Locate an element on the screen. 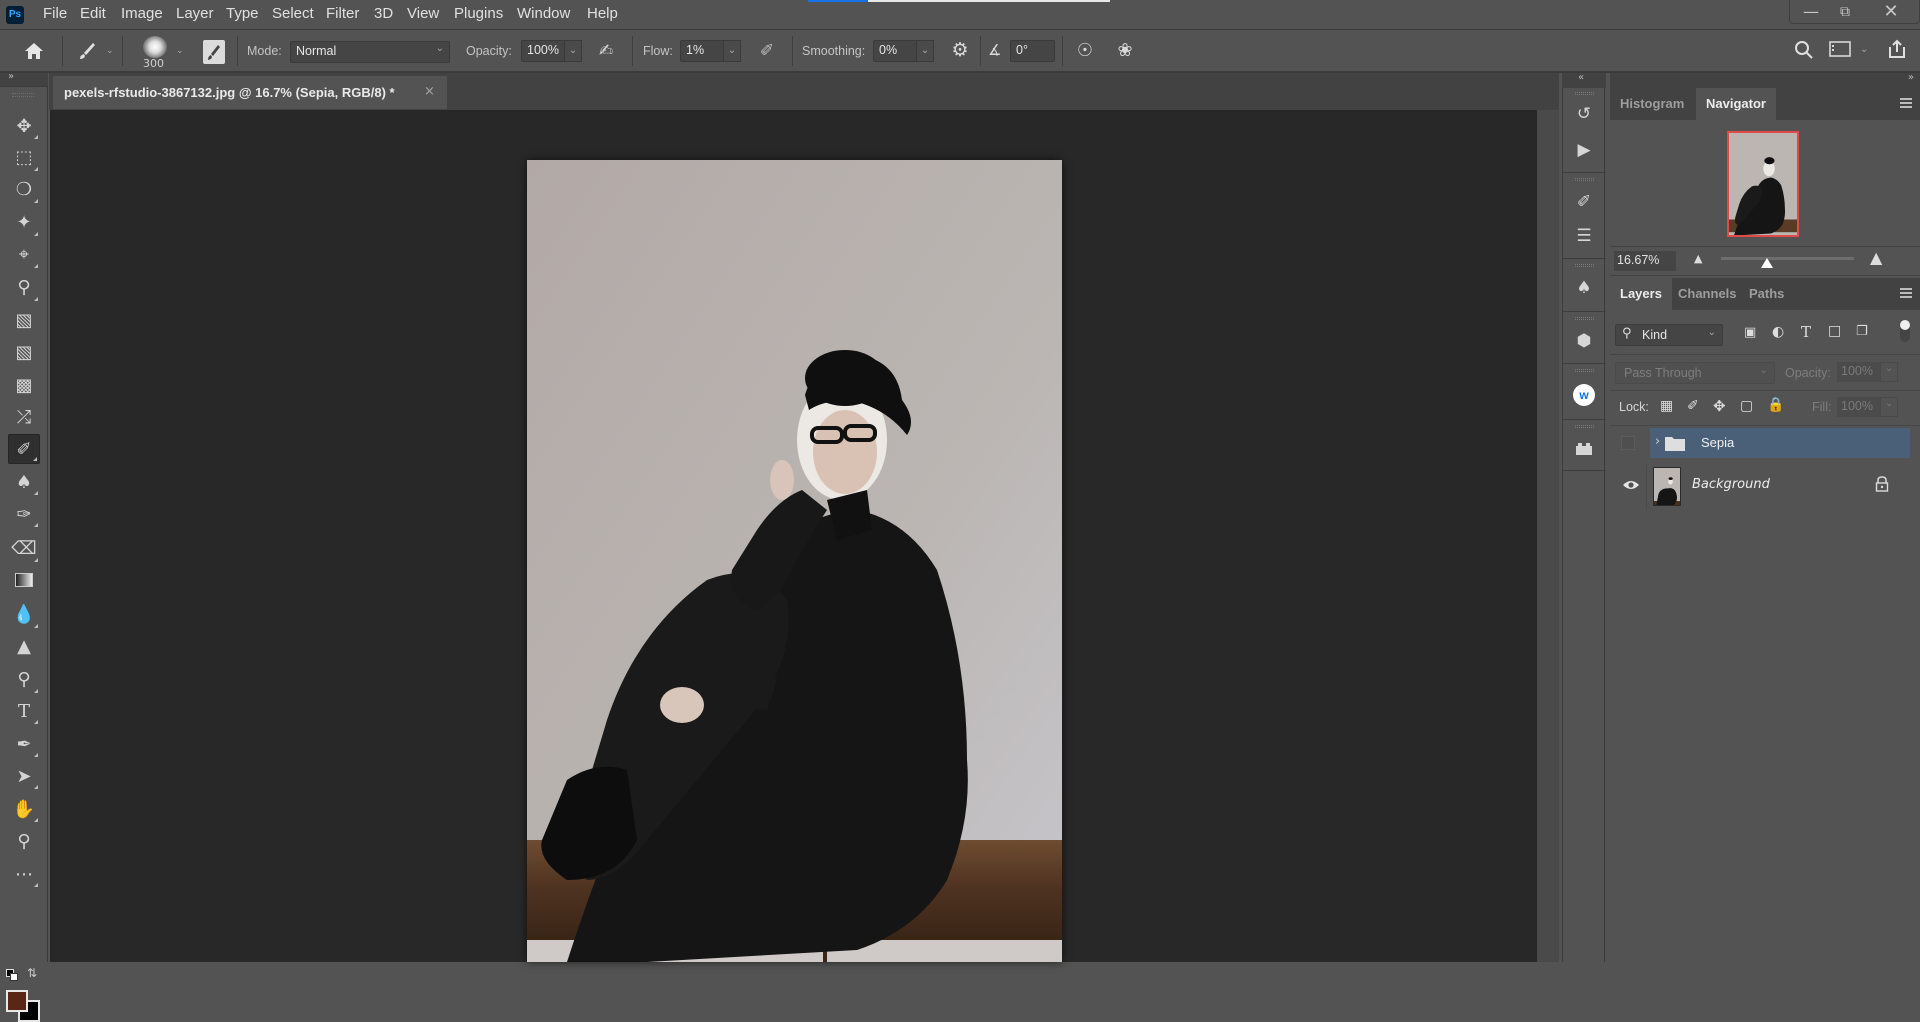 This screenshot has height=1022, width=1920. tool-content-aware-move: ⤮ is located at coordinates (24, 418).